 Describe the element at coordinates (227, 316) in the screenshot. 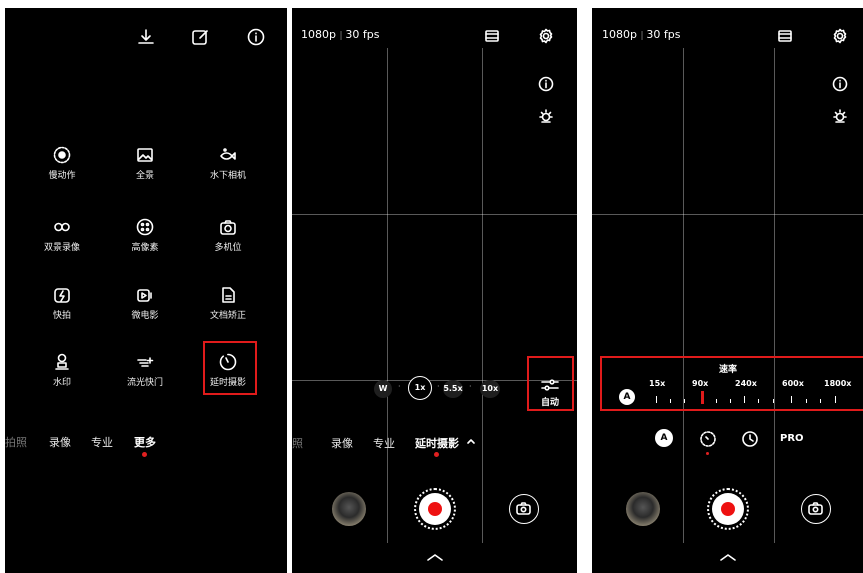

I see `mode-label: 文档矫正` at that location.